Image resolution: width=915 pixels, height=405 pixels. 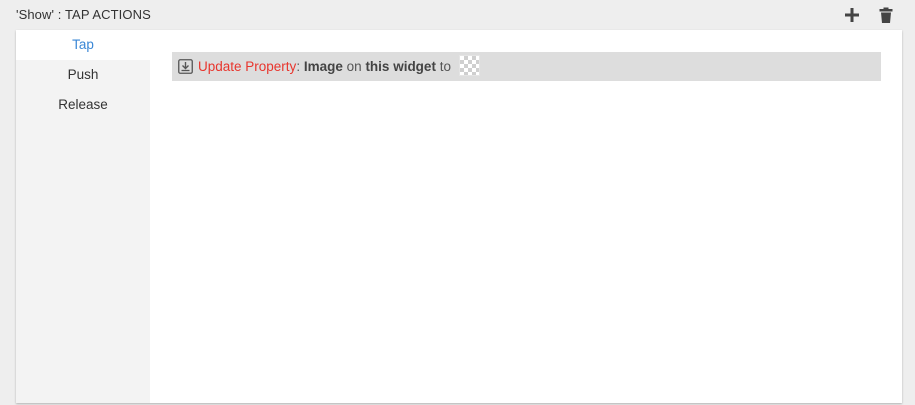 I want to click on sidebar-item-push: Push, so click(x=83, y=75).